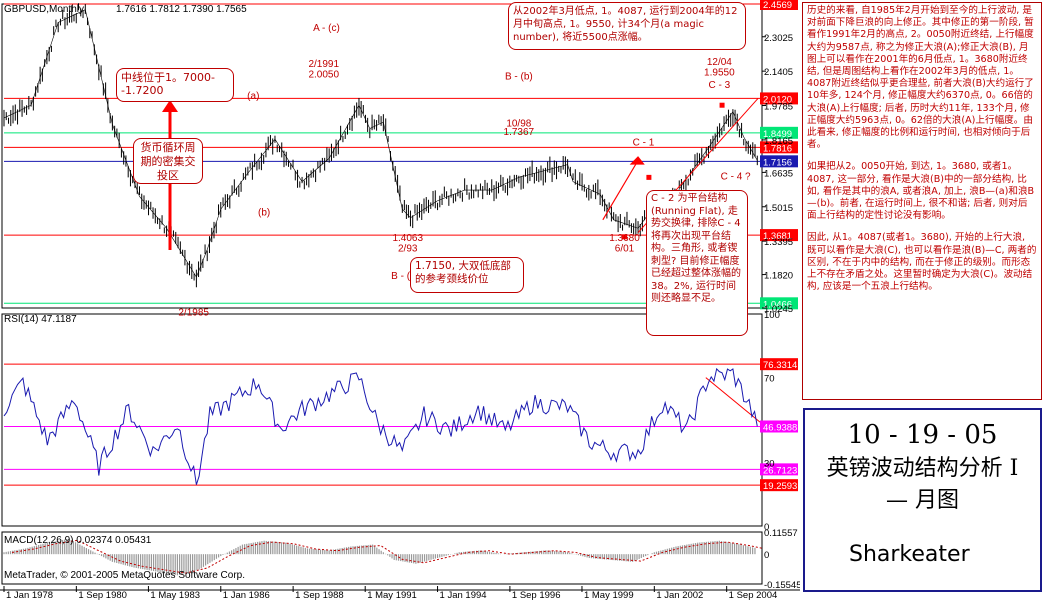 Image resolution: width=1048 pixels, height=600 pixels. I want to click on x-tick-label: 1 Sep 1996, so click(536, 595).